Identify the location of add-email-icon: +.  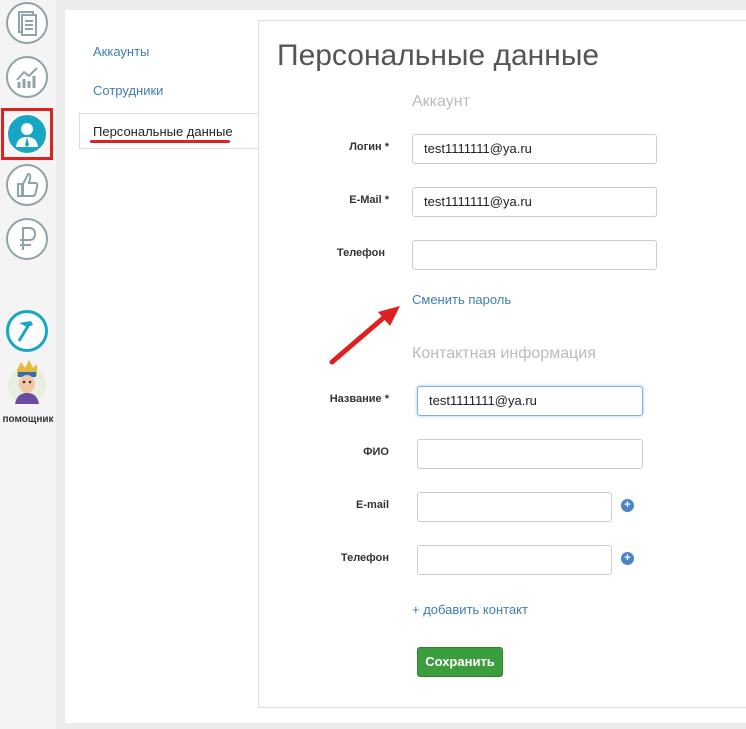
(627, 505).